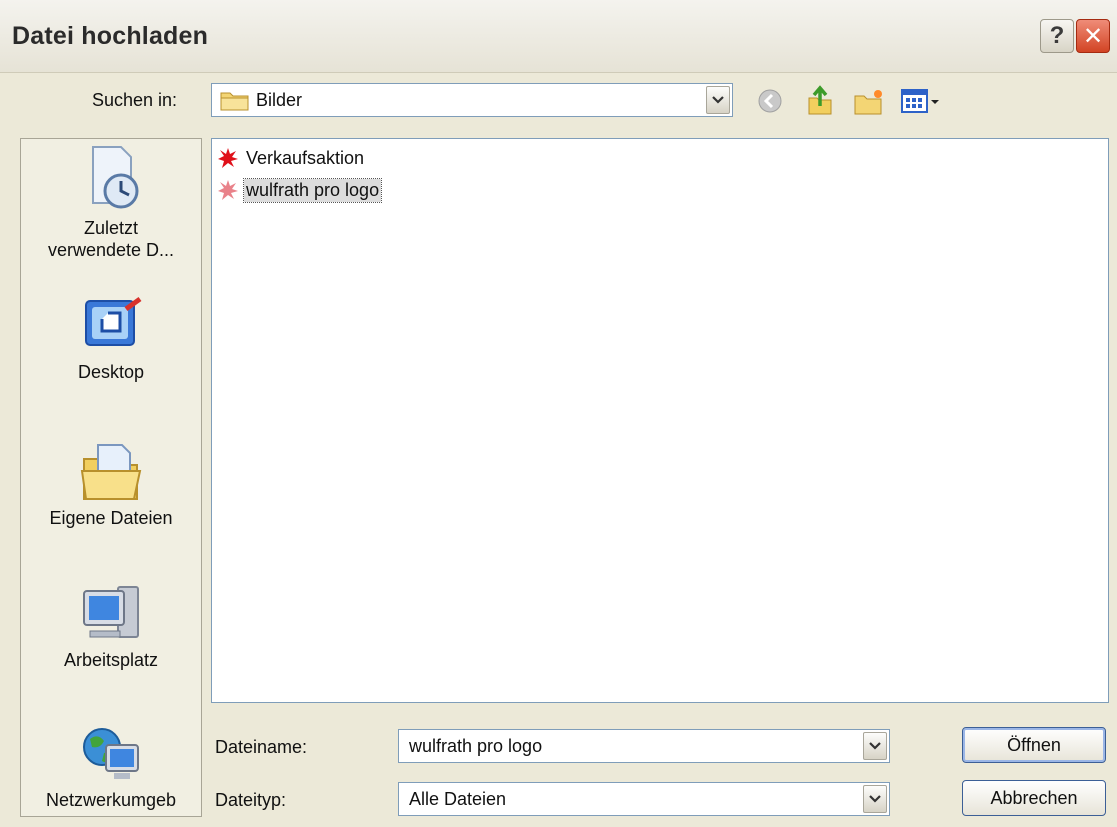  Describe the element at coordinates (110, 36) in the screenshot. I see `window-title: Datei hochladen` at that location.